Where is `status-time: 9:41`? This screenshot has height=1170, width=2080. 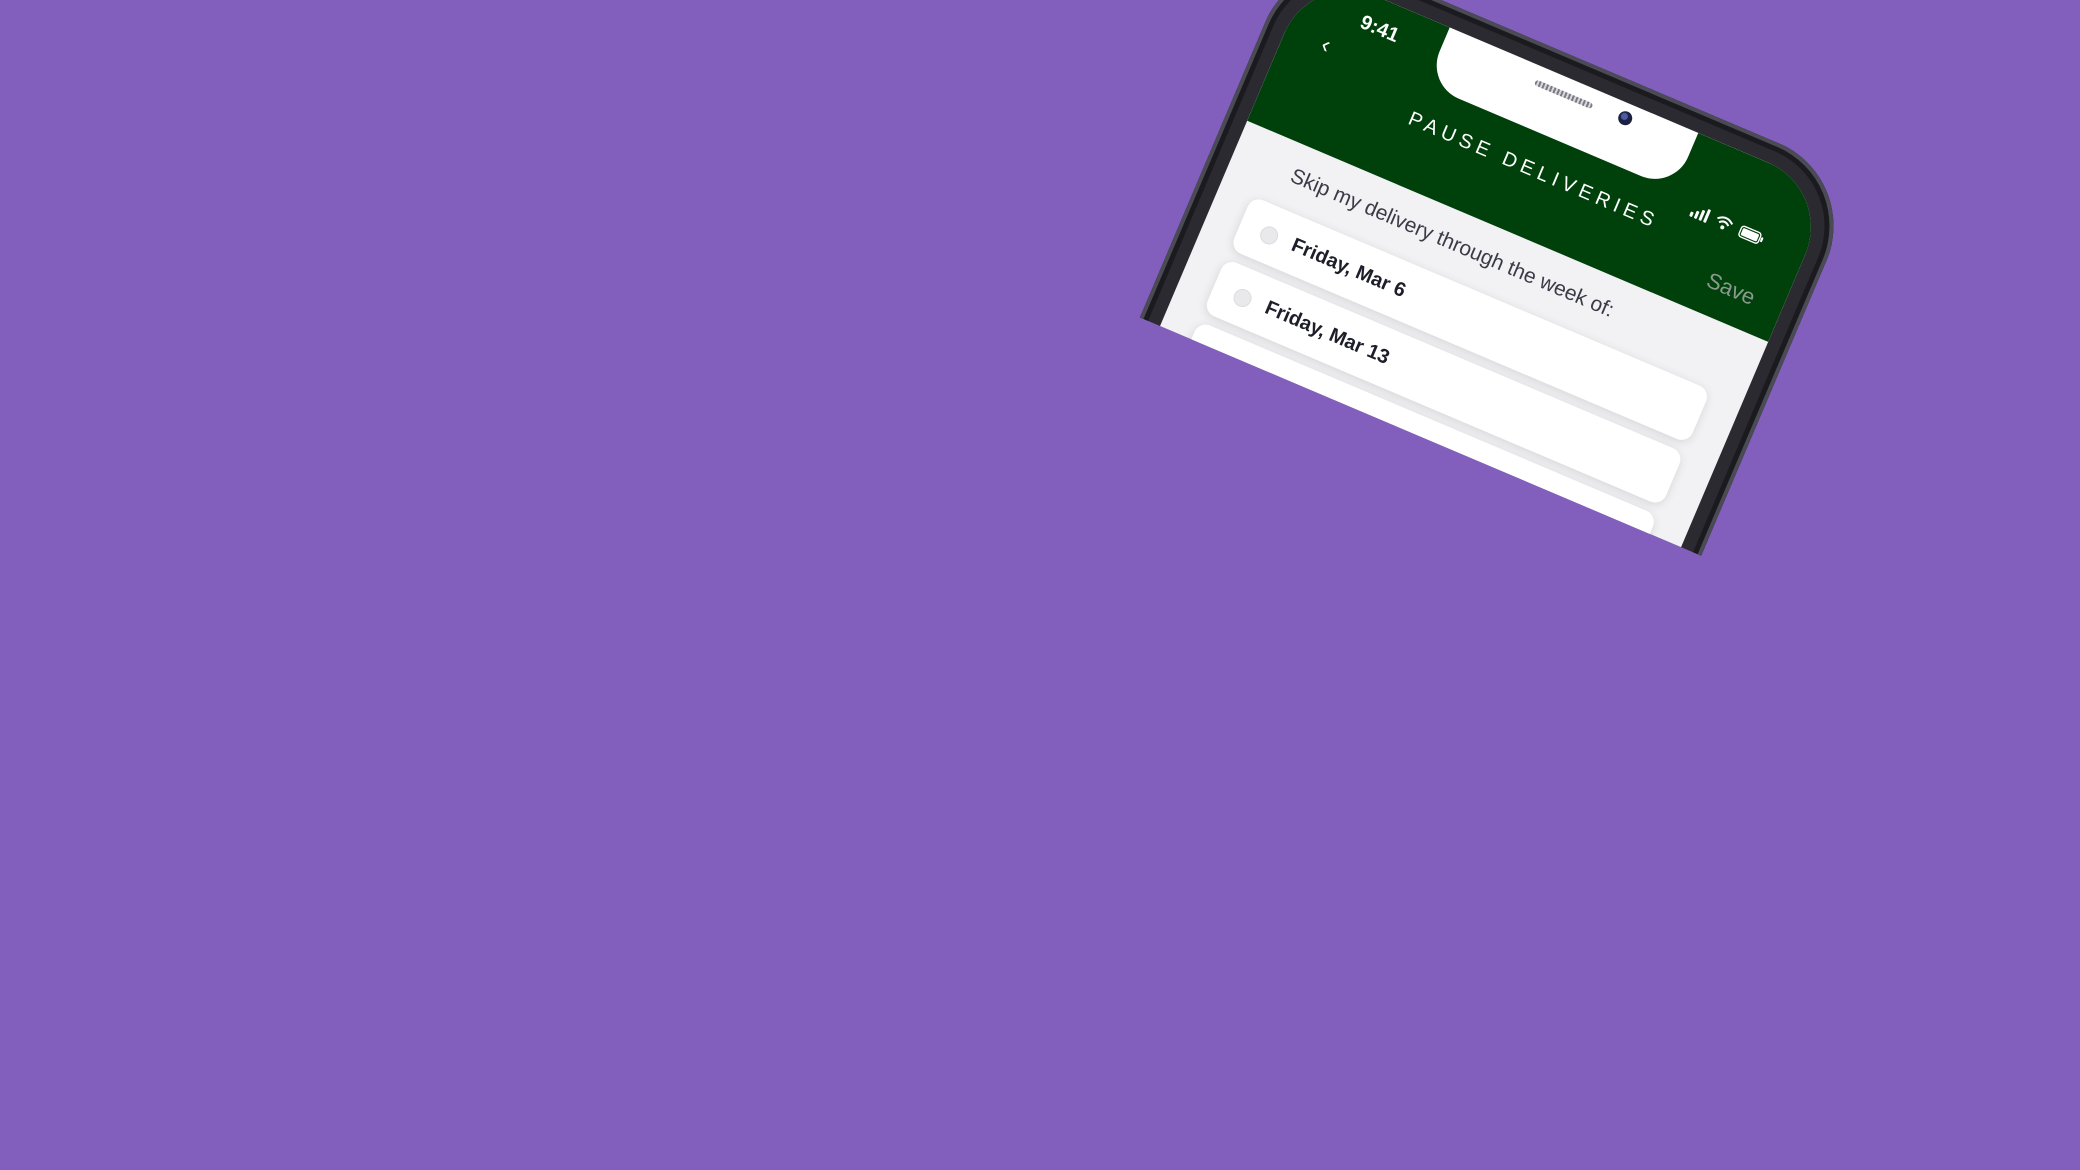
status-time: 9:41 is located at coordinates (1379, 29).